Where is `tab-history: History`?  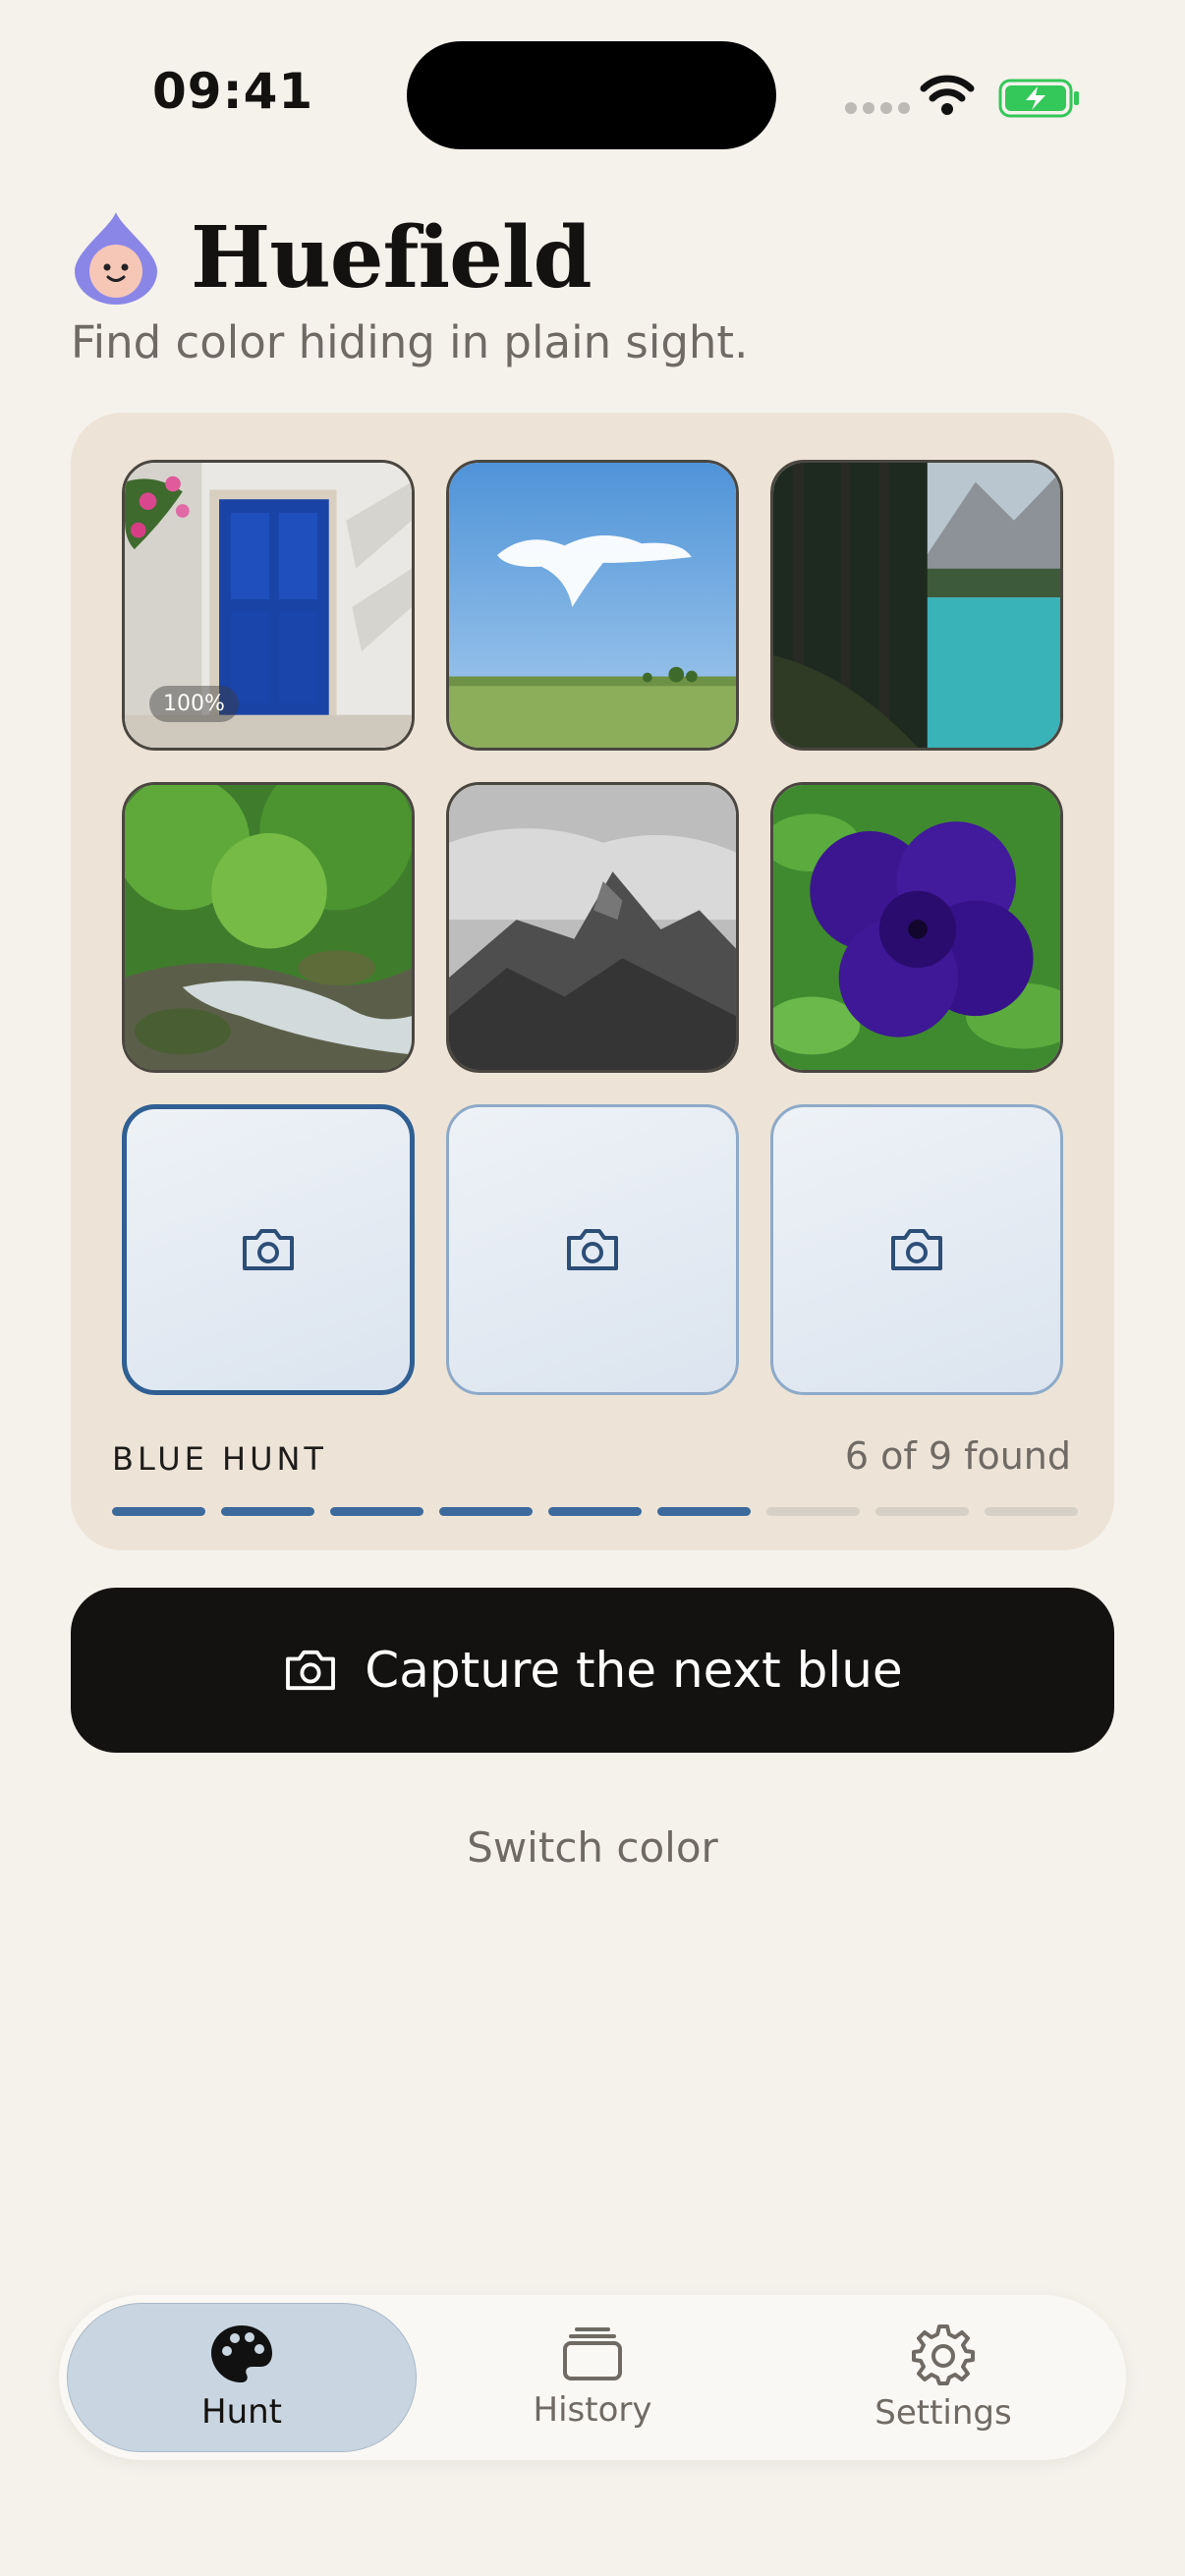 tab-history: History is located at coordinates (592, 2377).